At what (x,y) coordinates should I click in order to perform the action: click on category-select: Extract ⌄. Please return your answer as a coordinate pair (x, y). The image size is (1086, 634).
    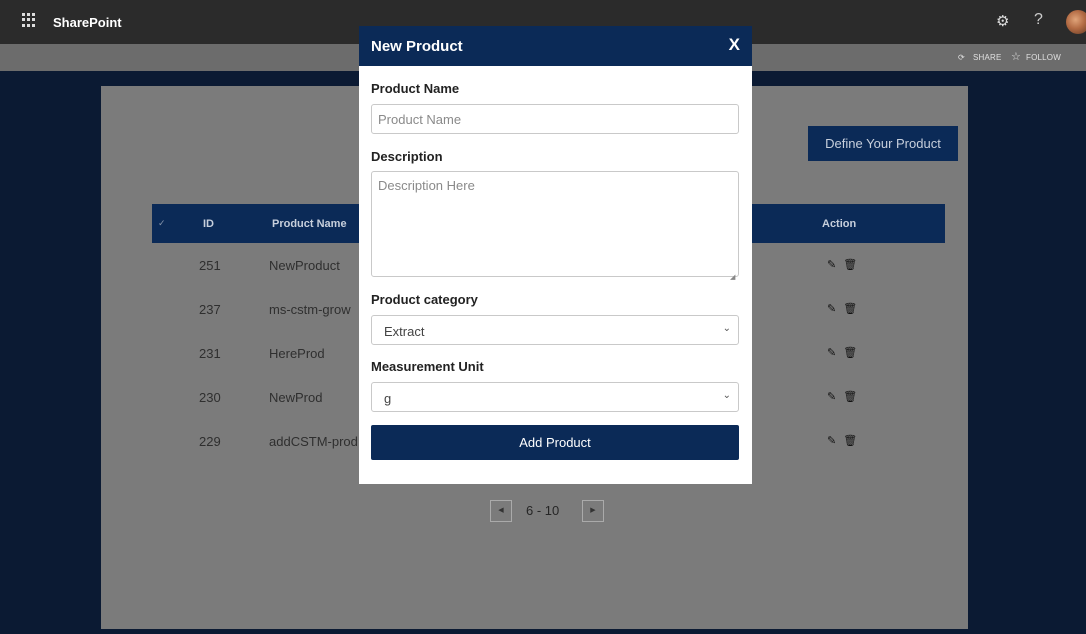
    Looking at the image, I should click on (555, 330).